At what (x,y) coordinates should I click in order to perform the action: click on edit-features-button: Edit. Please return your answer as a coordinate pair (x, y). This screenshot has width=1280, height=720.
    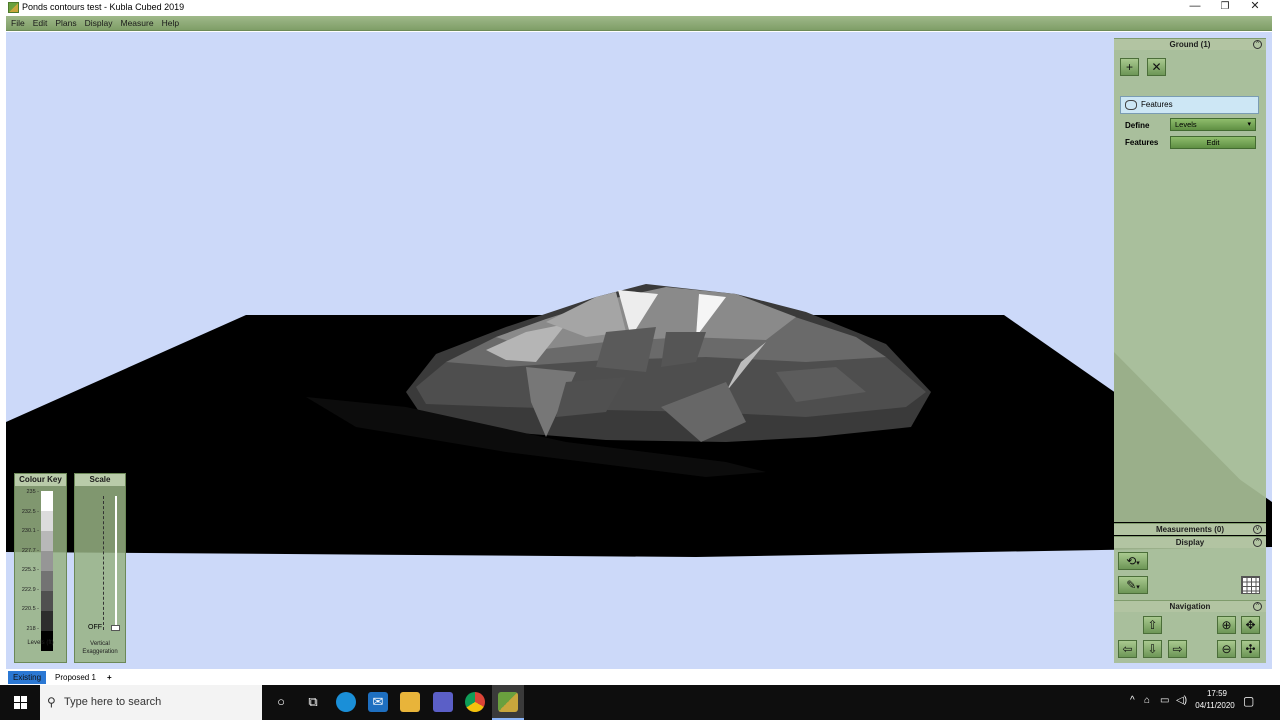
    Looking at the image, I should click on (1213, 142).